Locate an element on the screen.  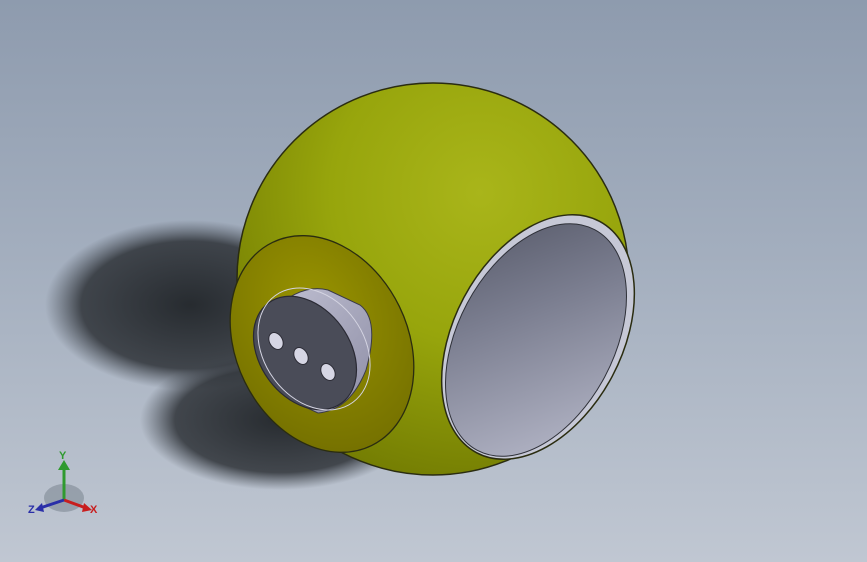
z-axis-label: Z is located at coordinates (31, 510).